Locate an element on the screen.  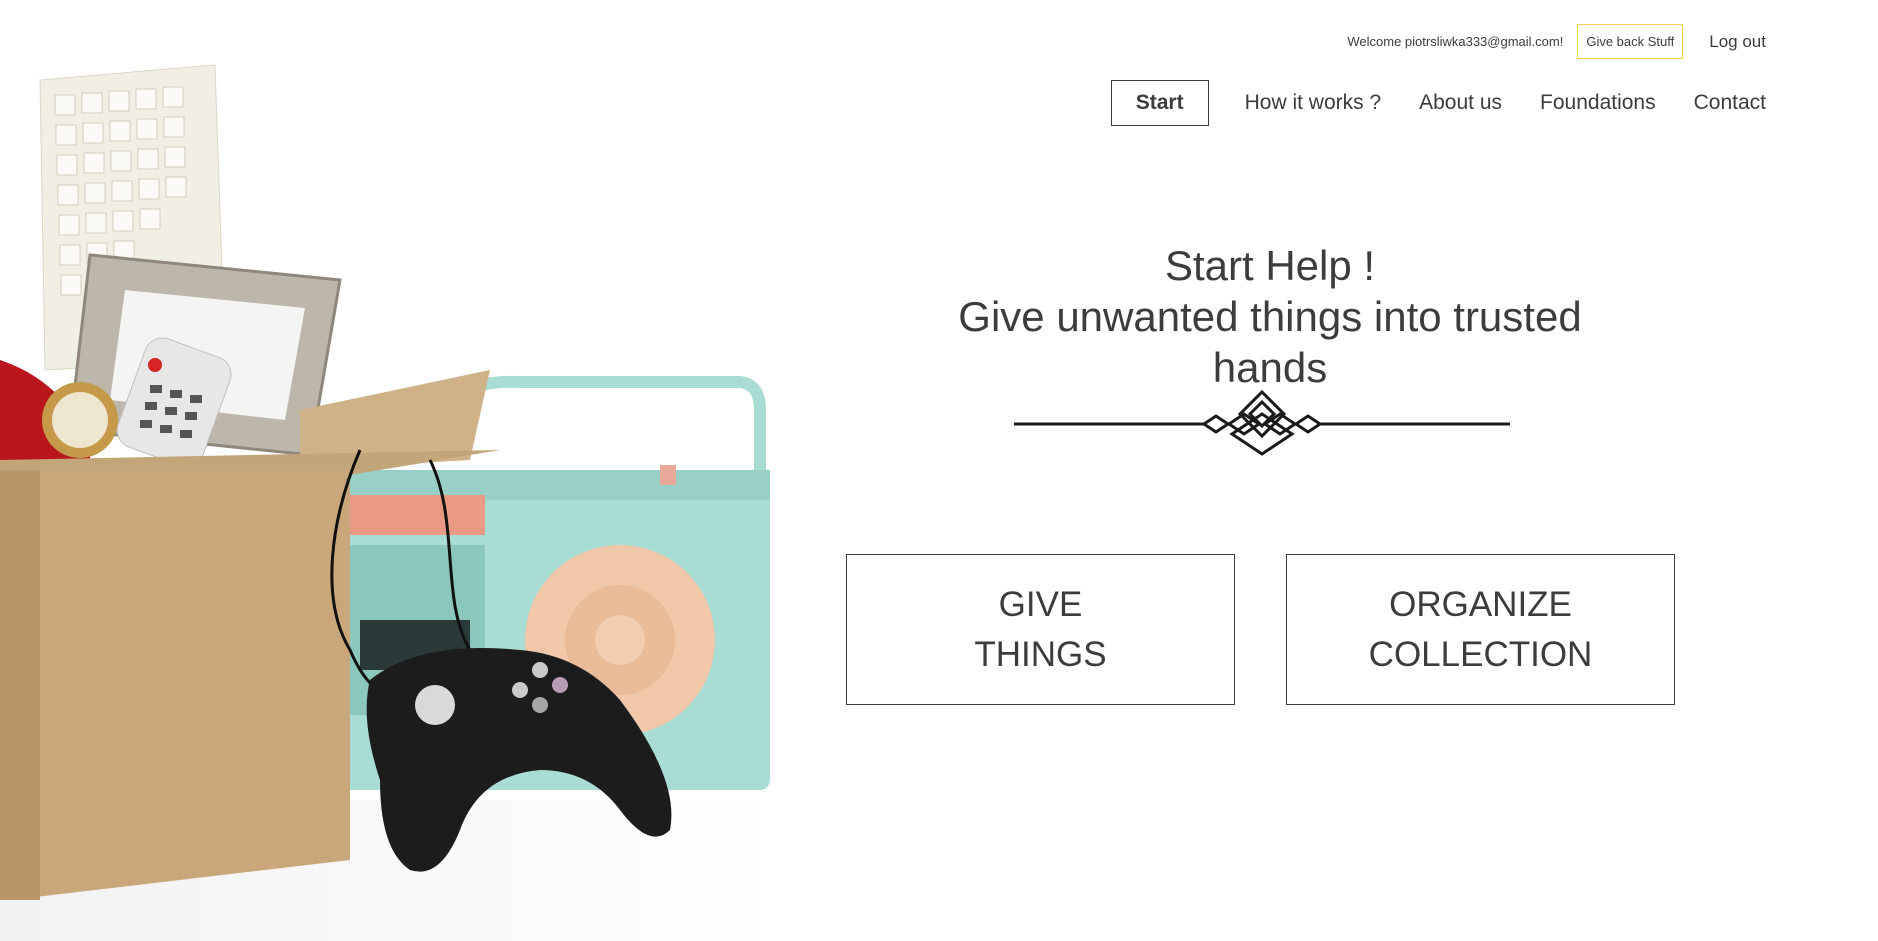
hero-title: Start Help ! is located at coordinates (1270, 265).